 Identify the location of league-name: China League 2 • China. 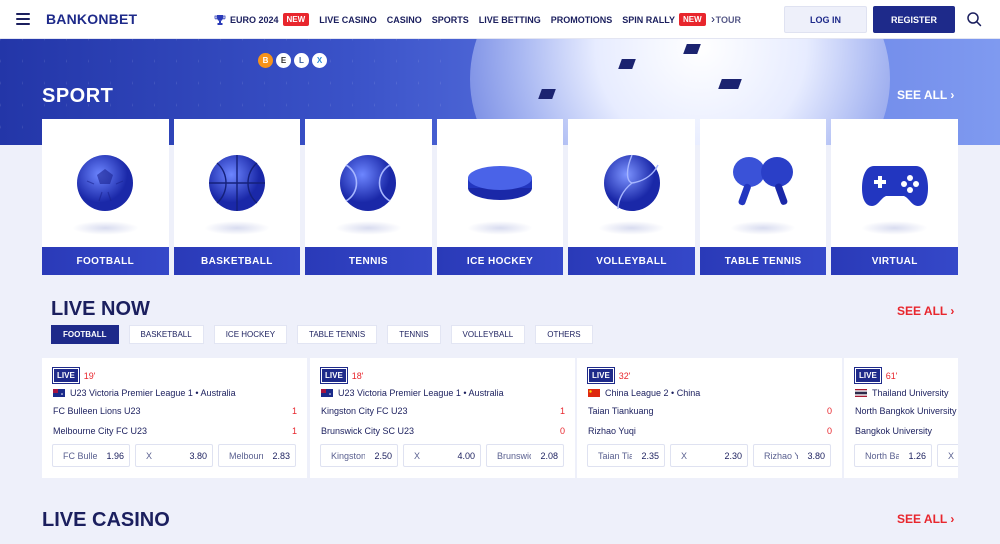
(653, 393).